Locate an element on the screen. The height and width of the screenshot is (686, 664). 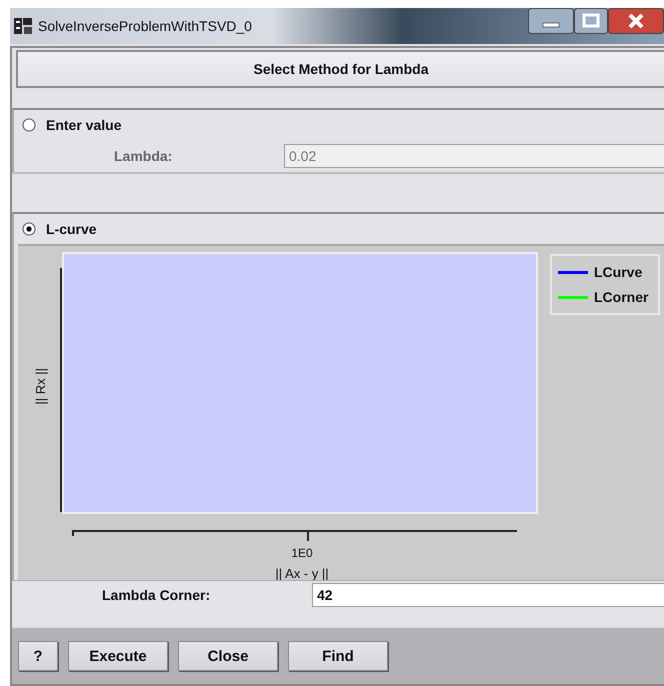
legend-label: LCorner is located at coordinates (621, 297).